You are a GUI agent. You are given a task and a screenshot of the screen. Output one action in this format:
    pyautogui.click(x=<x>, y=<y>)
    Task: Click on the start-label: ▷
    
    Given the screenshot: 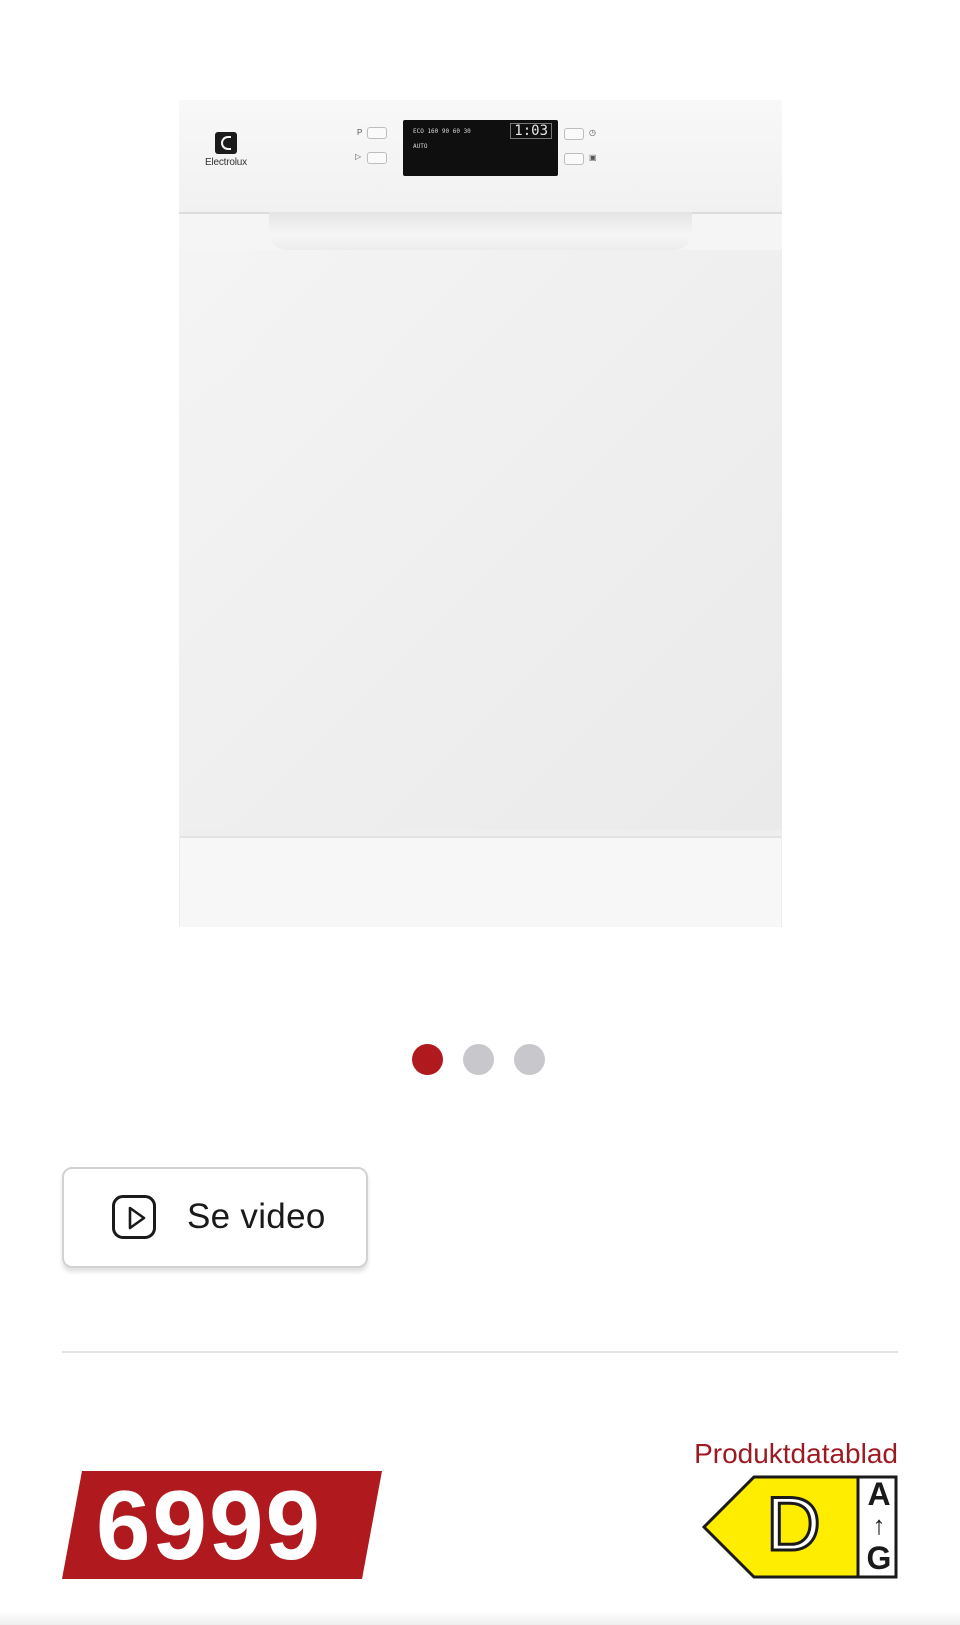 What is the action you would take?
    pyautogui.click(x=358, y=156)
    